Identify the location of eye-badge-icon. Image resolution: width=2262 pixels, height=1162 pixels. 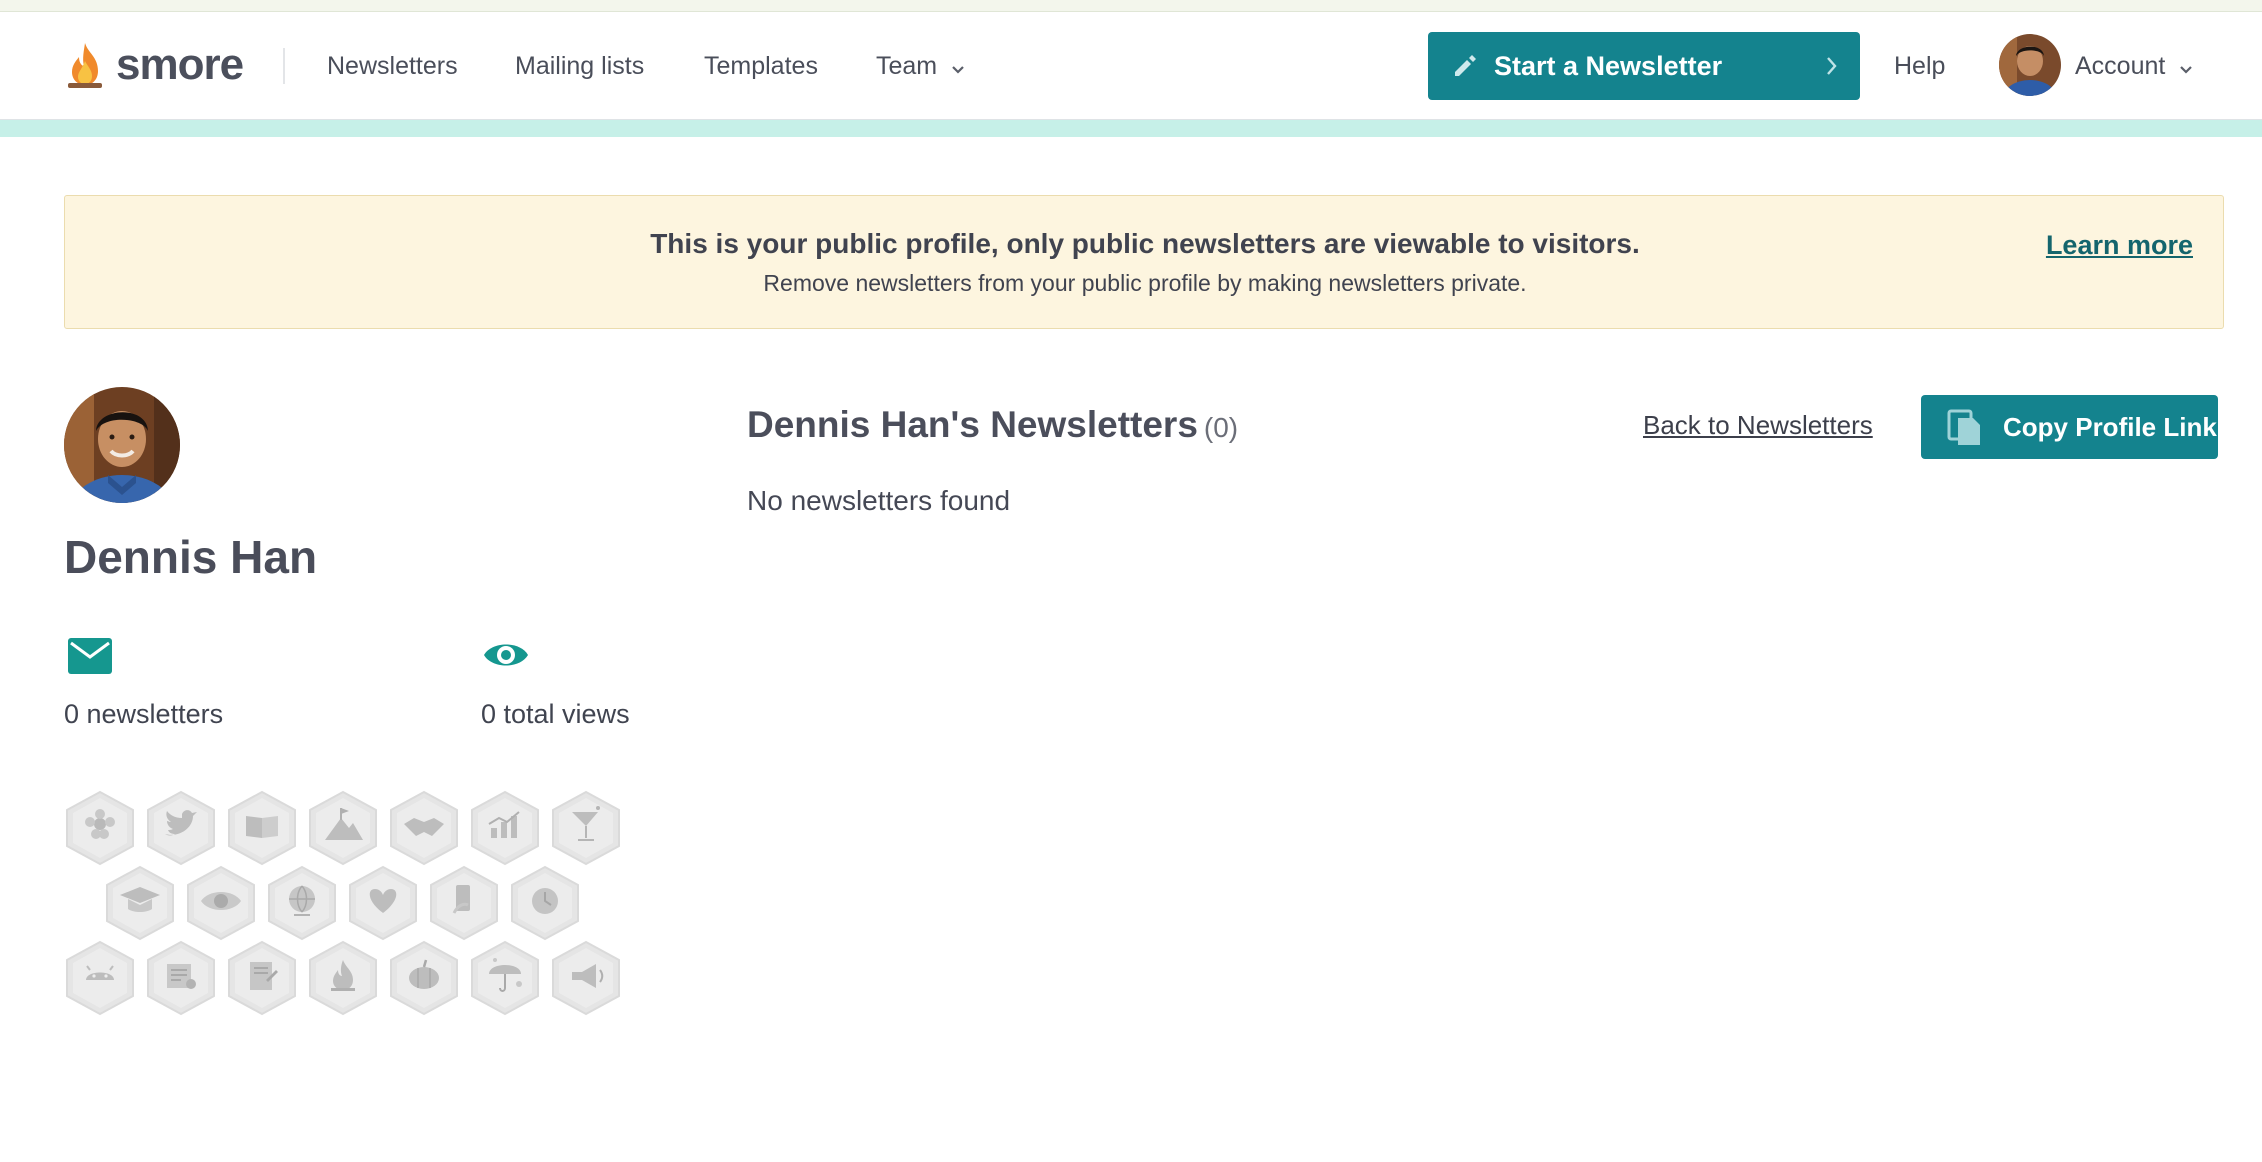
(221, 903).